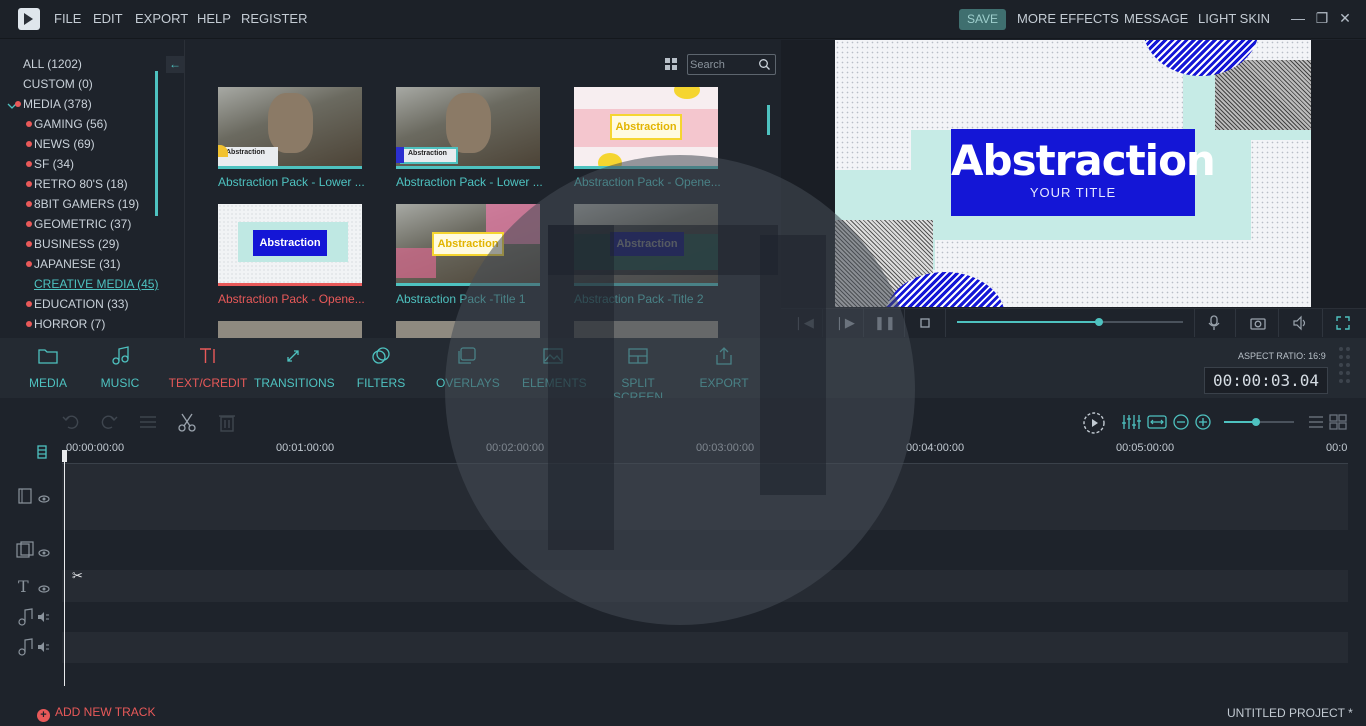 This screenshot has height=726, width=1366. I want to click on search-icon, so click(764, 64).